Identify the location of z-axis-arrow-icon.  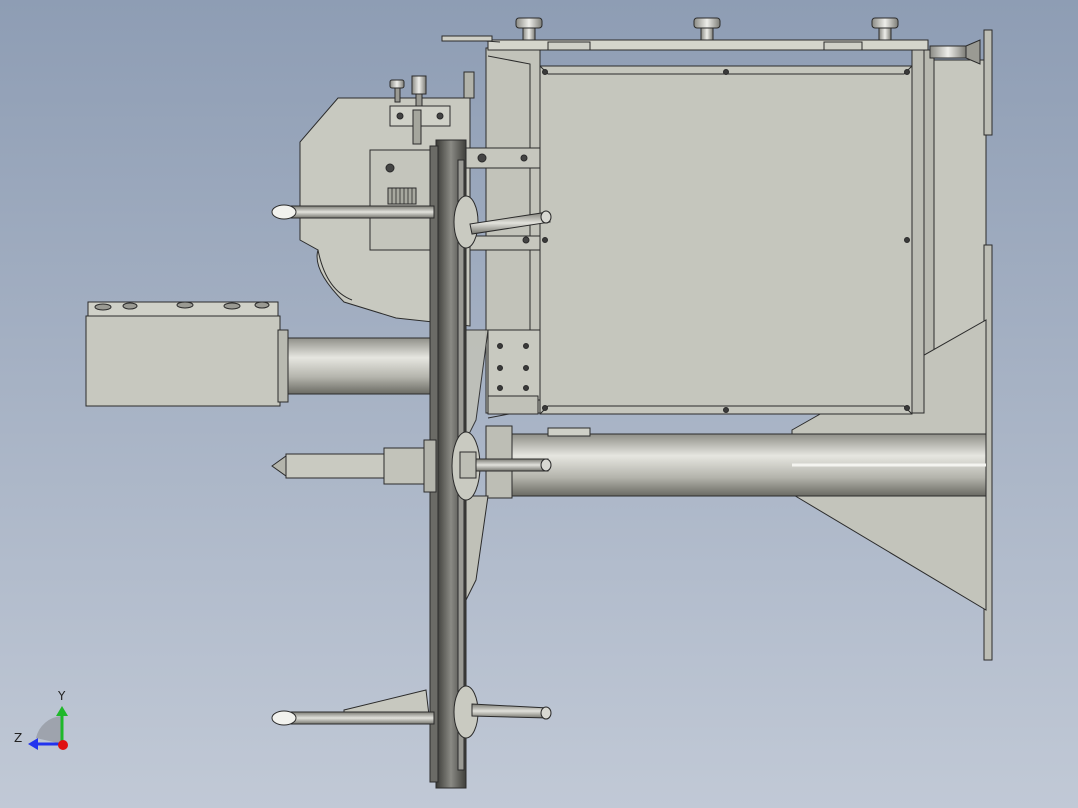
(33, 744).